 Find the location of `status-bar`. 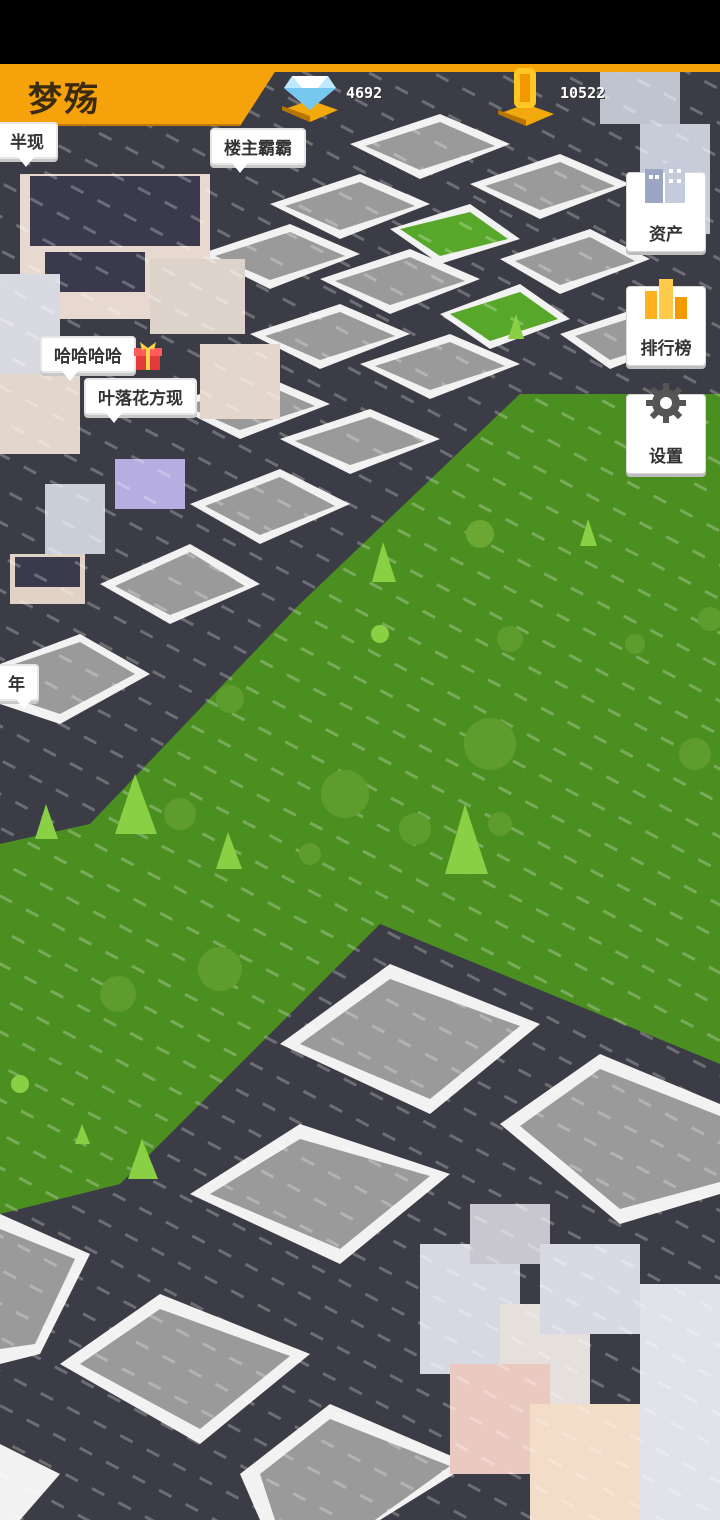

status-bar is located at coordinates (360, 32).